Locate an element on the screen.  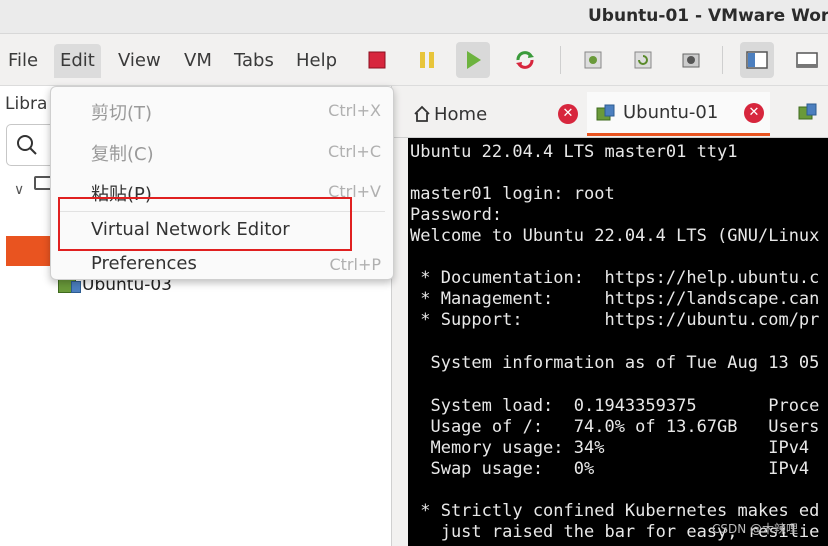
snapshot-button is located at coordinates (593, 60).